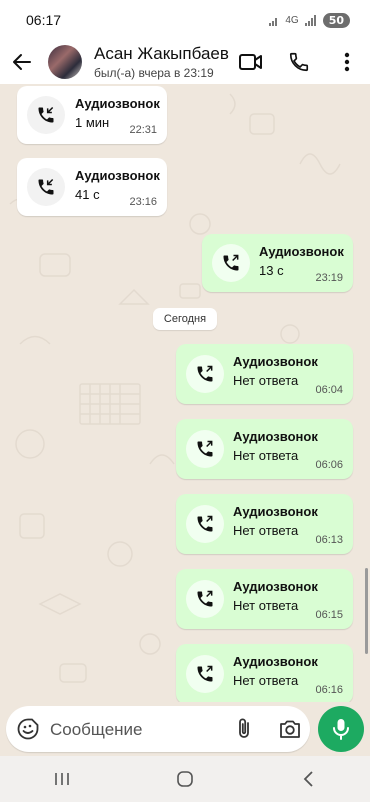 Image resolution: width=370 pixels, height=802 pixels. I want to click on call-duration: 1 мин, so click(92, 122).